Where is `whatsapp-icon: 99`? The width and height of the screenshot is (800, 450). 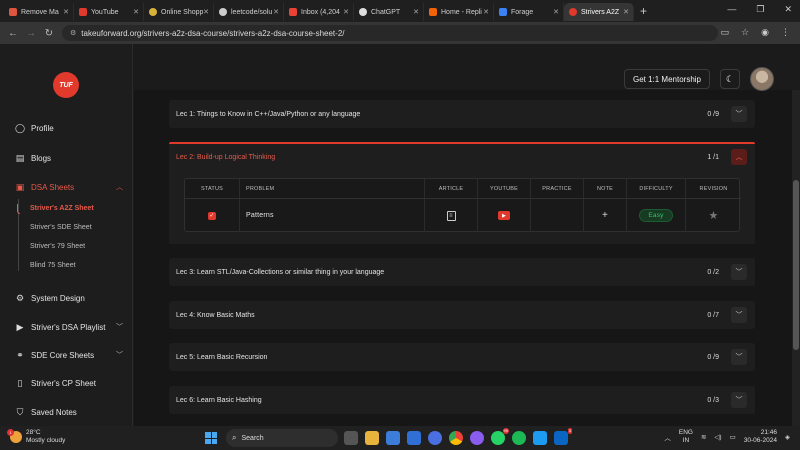 whatsapp-icon: 99 is located at coordinates (500, 436).